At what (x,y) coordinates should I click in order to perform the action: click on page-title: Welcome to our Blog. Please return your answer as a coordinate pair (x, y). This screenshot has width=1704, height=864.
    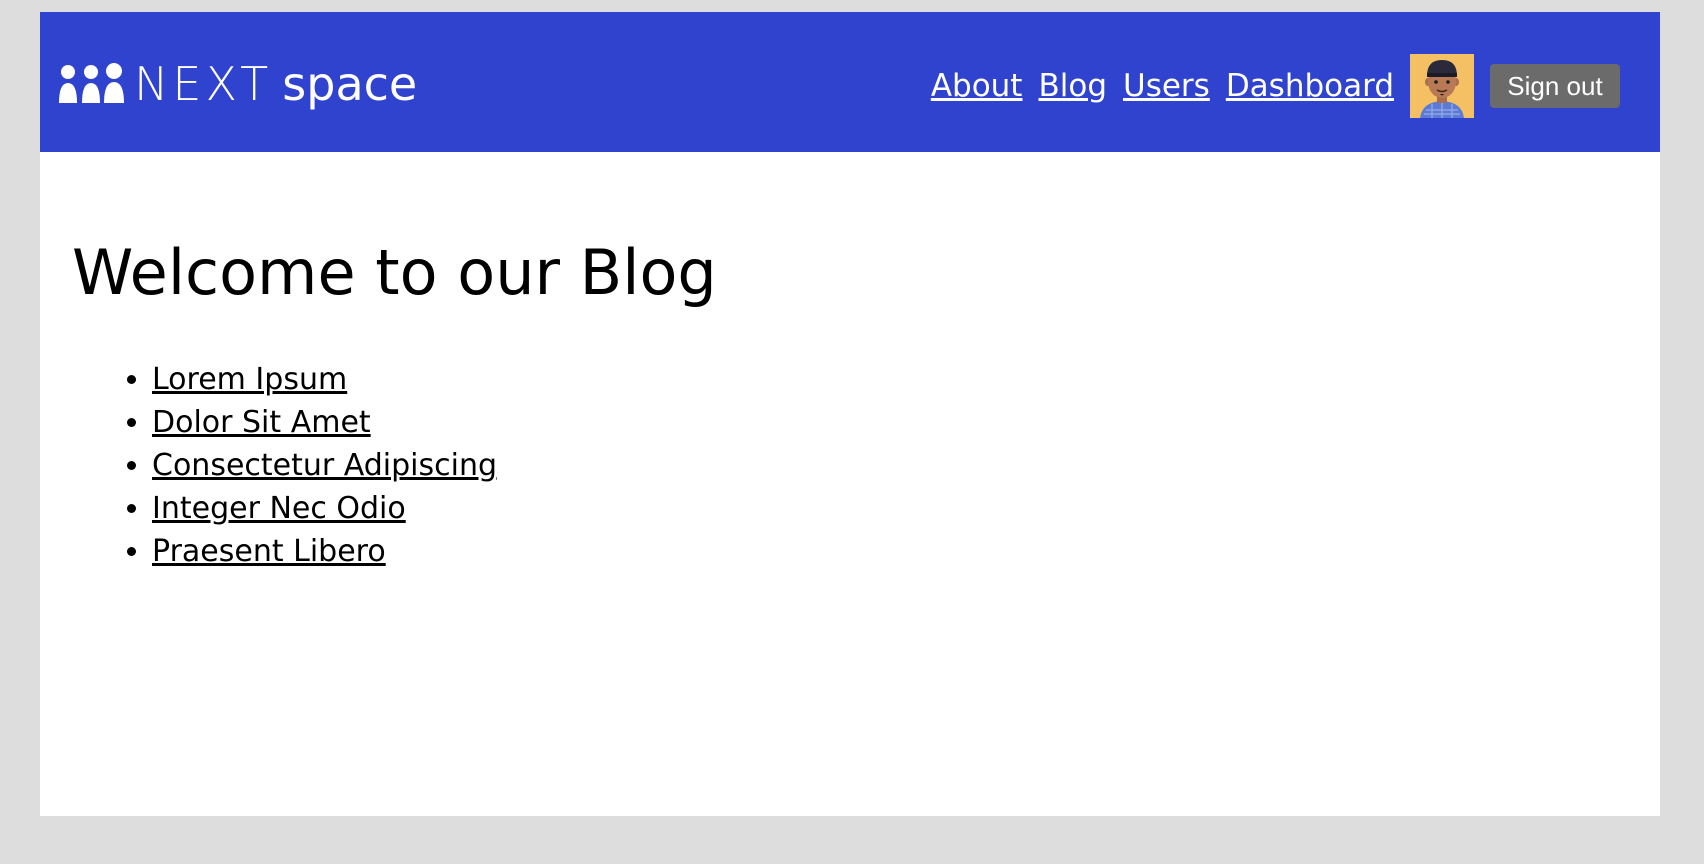
    Looking at the image, I should click on (394, 272).